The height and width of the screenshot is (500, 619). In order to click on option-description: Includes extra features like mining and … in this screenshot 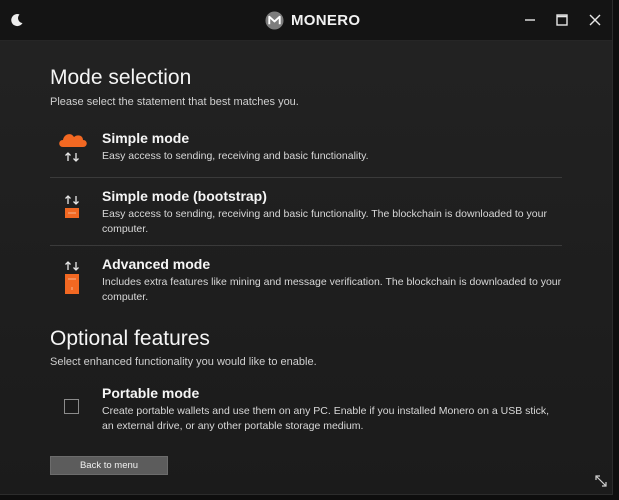, I will do `click(332, 289)`.